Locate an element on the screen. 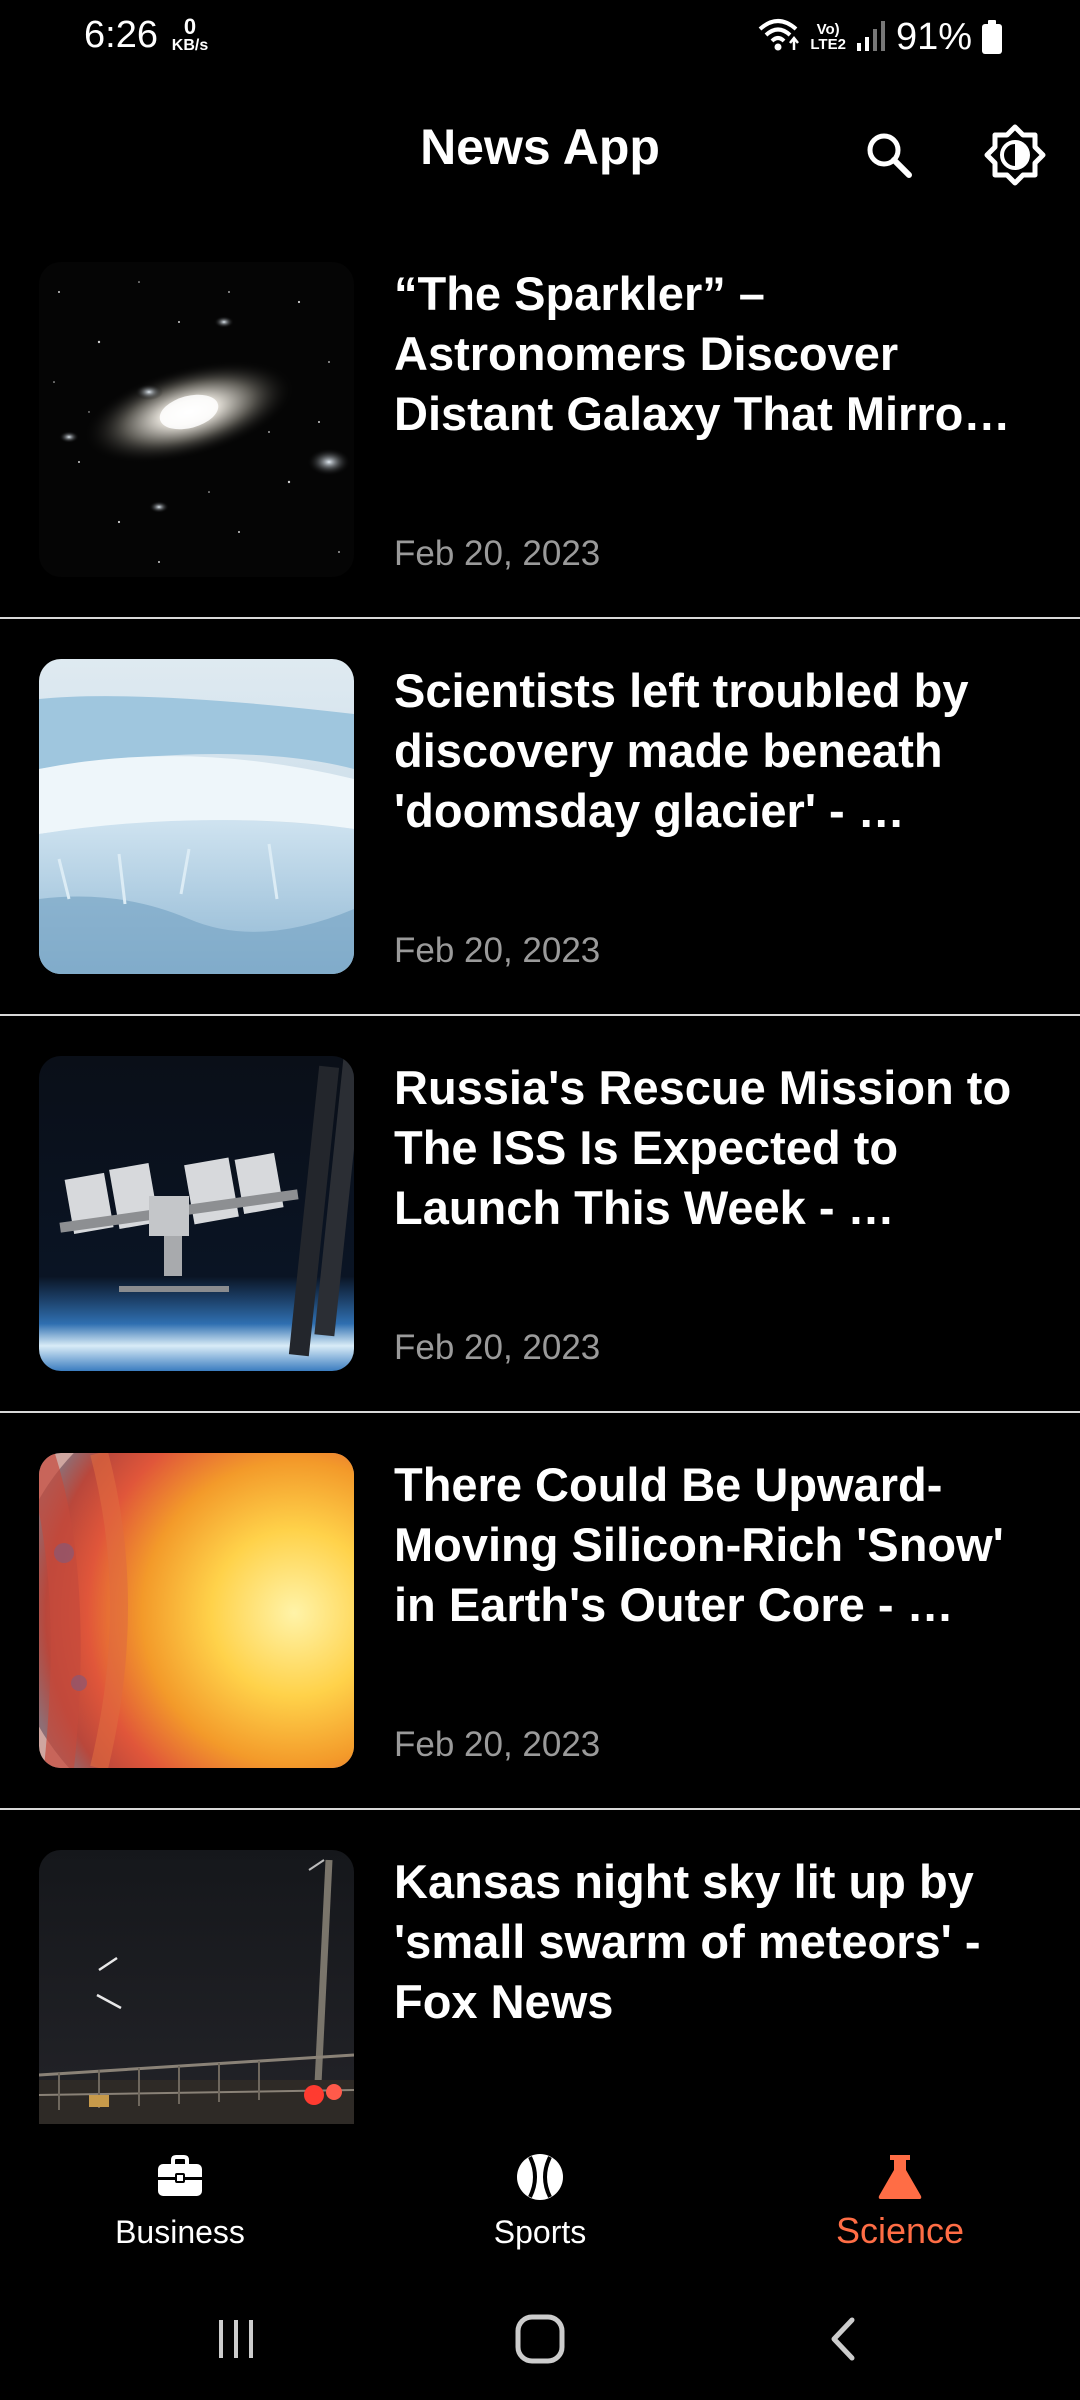  flask-icon is located at coordinates (900, 2177).